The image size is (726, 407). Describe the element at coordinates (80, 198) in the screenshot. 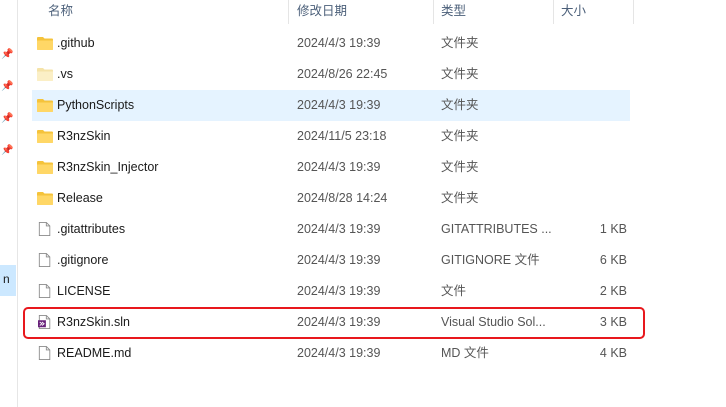

I see `file-name: Release` at that location.